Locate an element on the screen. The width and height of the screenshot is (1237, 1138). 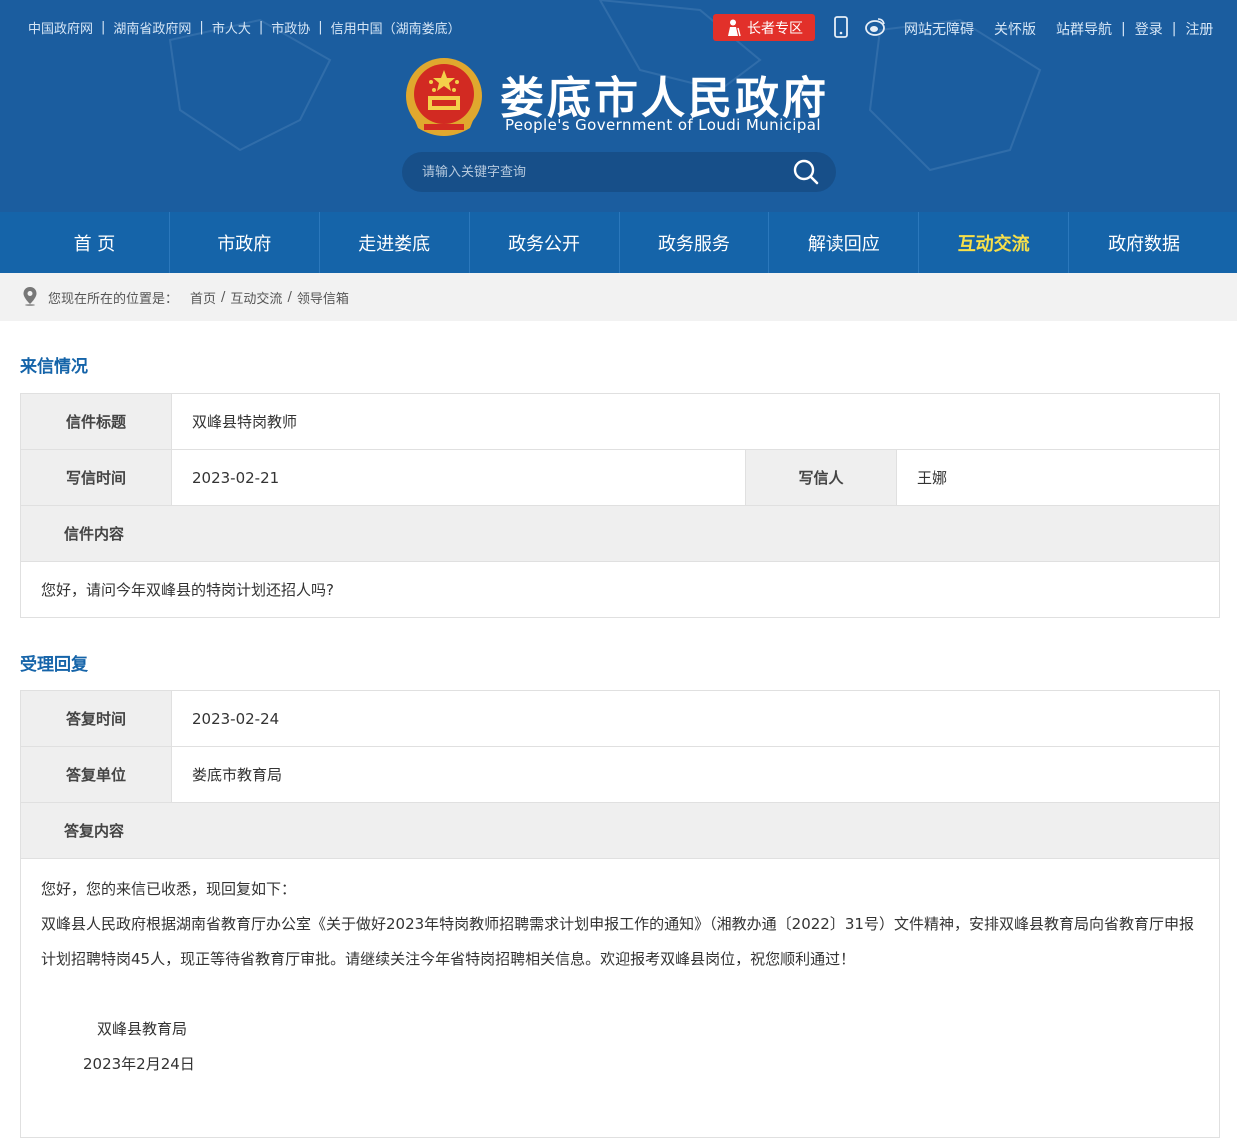
nav-item-city-gov: 市政府 is located at coordinates (245, 242).